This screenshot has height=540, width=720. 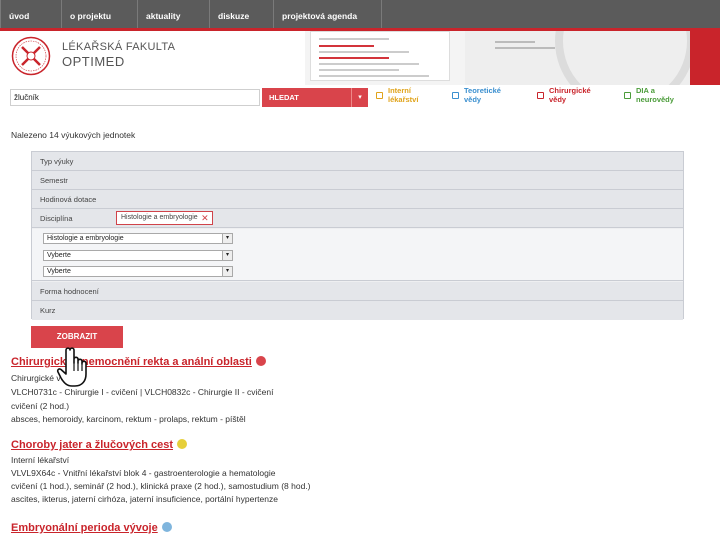 I want to click on filter-row-kurz: Kurz, so click(x=357, y=310).